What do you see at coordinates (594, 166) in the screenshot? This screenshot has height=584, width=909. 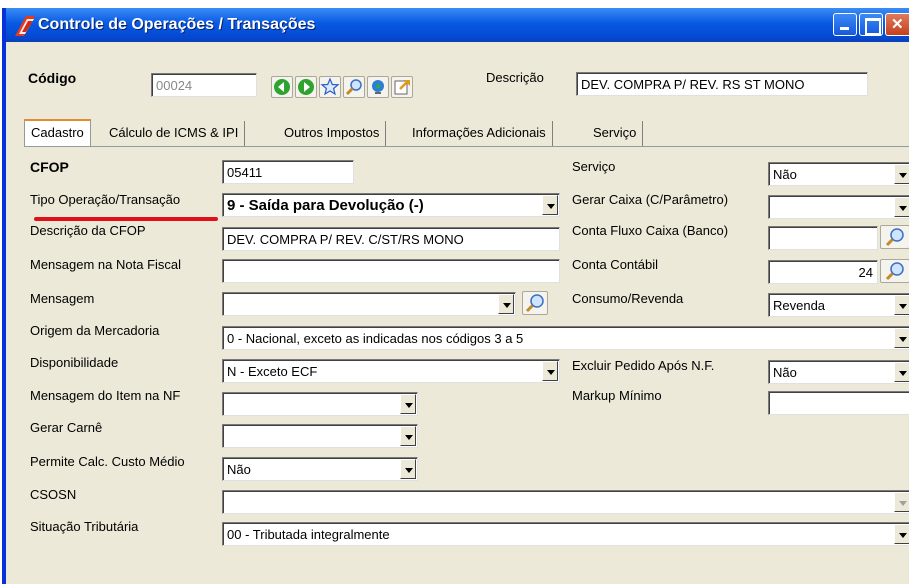 I see `servico-label: Serviço` at bounding box center [594, 166].